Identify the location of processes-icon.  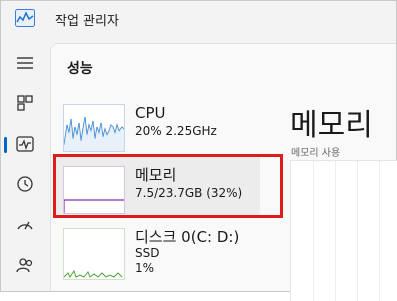
(25, 103).